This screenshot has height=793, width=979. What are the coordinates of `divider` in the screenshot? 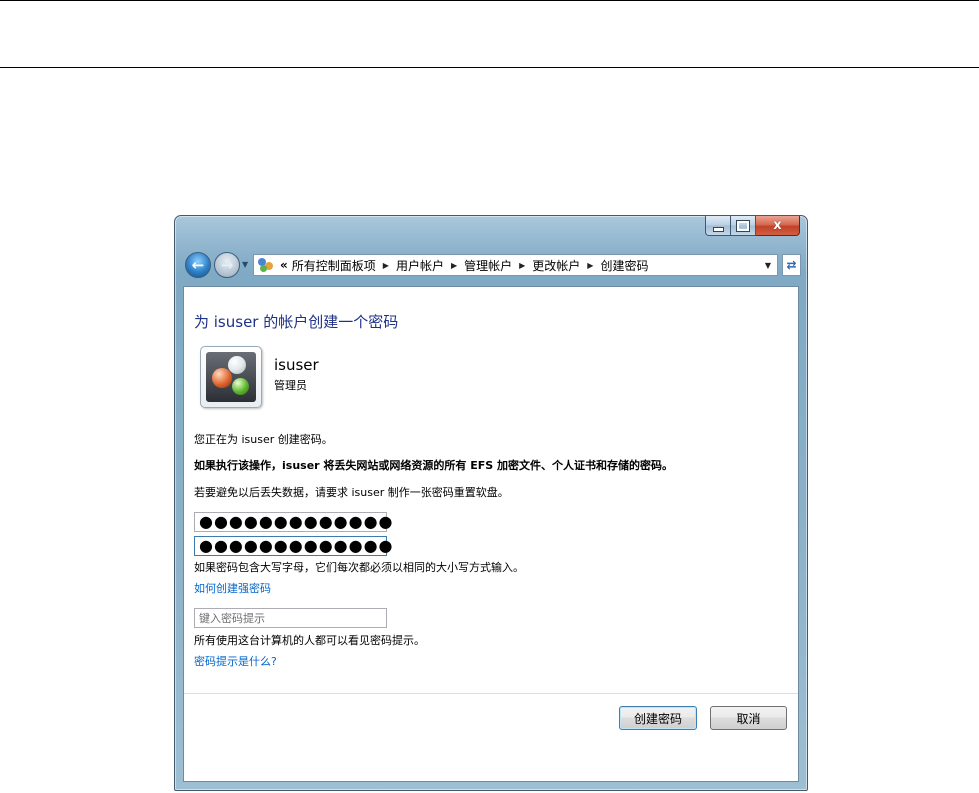 It's located at (491, 693).